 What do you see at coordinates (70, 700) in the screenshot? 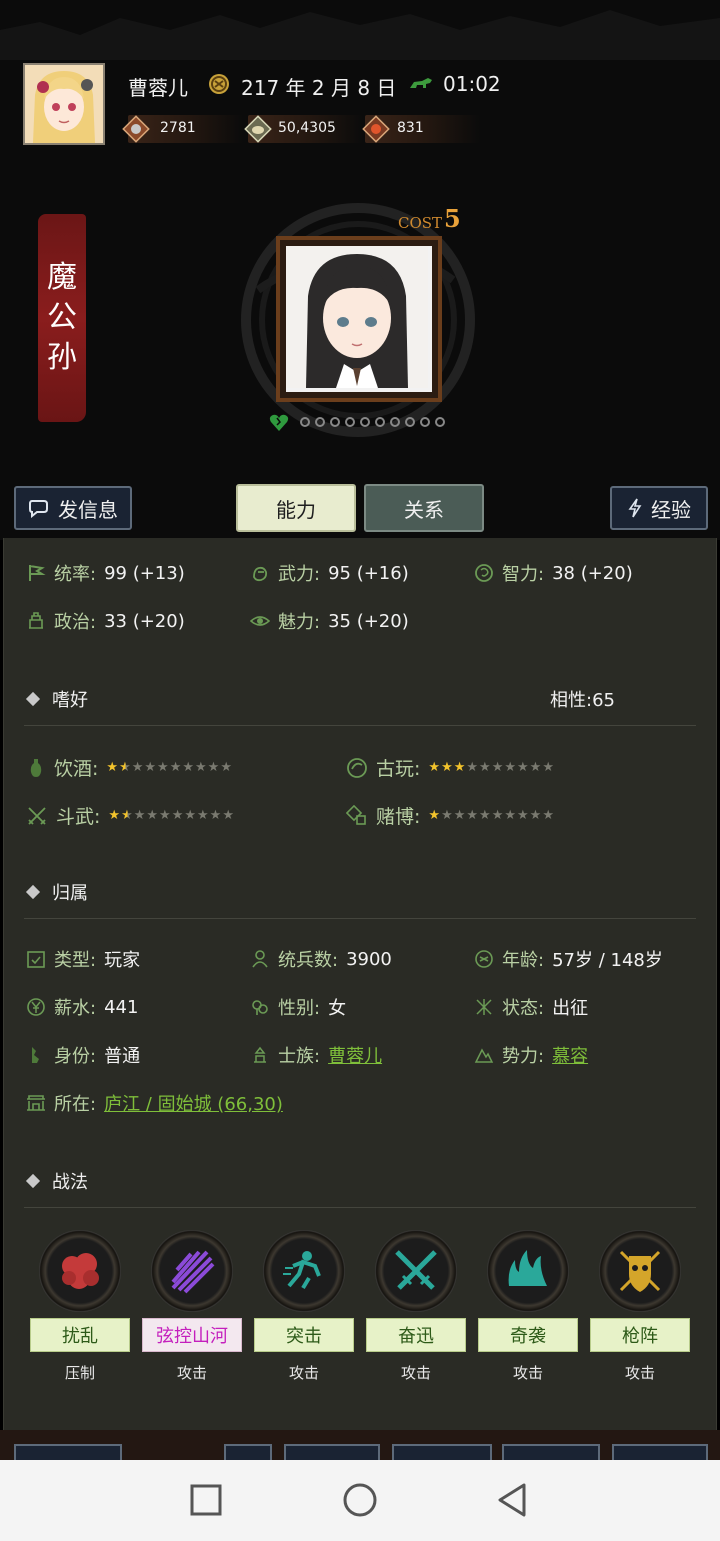
I see `hobbies-title: 嗜好` at bounding box center [70, 700].